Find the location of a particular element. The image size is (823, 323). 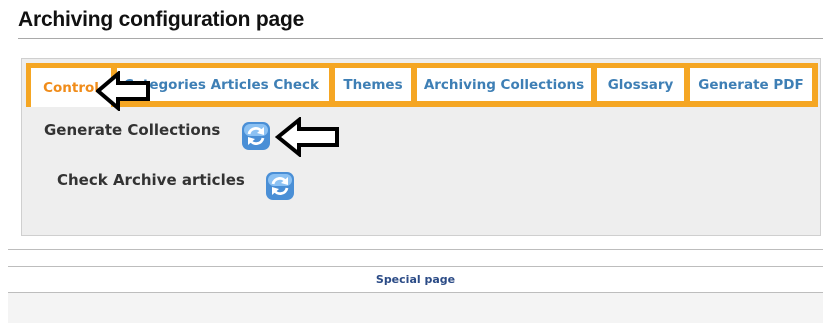

special-page-link: Special page is located at coordinates (415, 279).